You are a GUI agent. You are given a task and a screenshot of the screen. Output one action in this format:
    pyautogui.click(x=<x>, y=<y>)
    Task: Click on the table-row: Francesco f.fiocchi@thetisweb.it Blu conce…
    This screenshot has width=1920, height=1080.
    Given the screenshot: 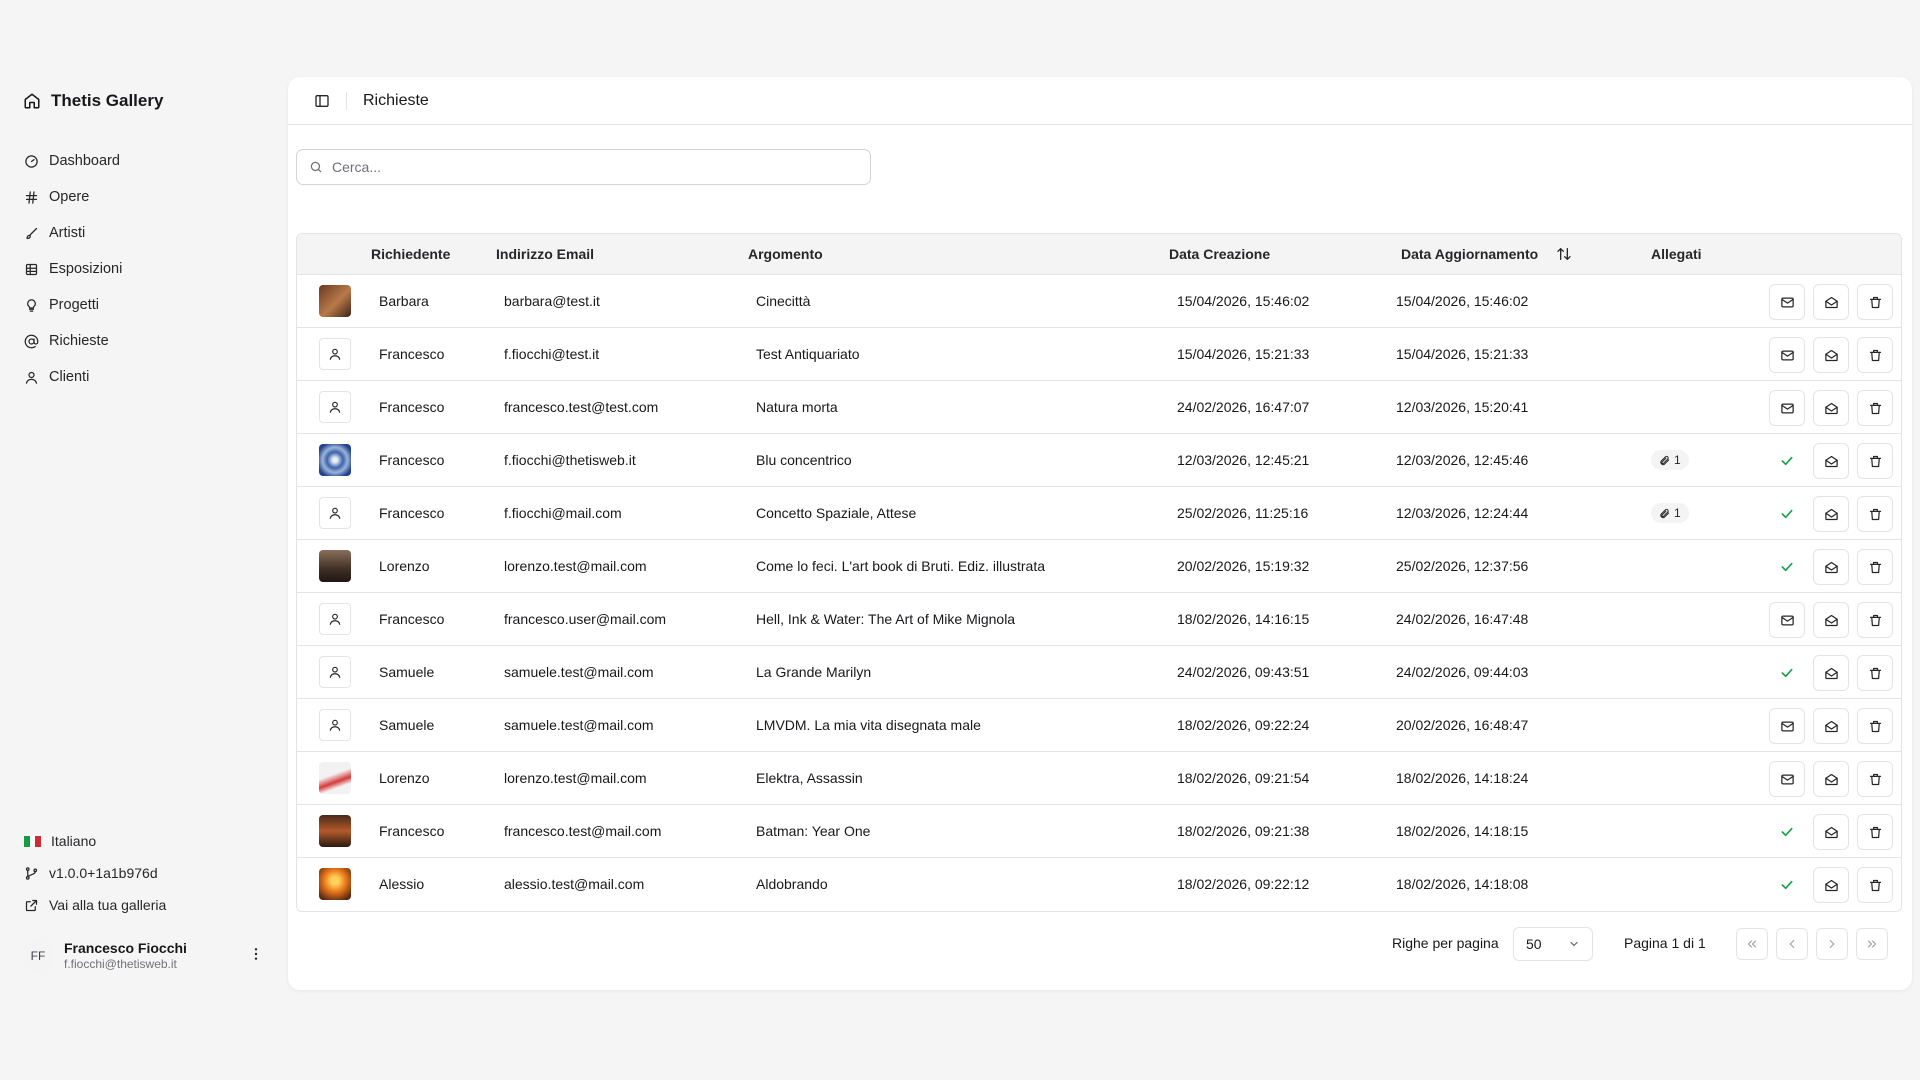 What is the action you would take?
    pyautogui.click(x=1099, y=460)
    